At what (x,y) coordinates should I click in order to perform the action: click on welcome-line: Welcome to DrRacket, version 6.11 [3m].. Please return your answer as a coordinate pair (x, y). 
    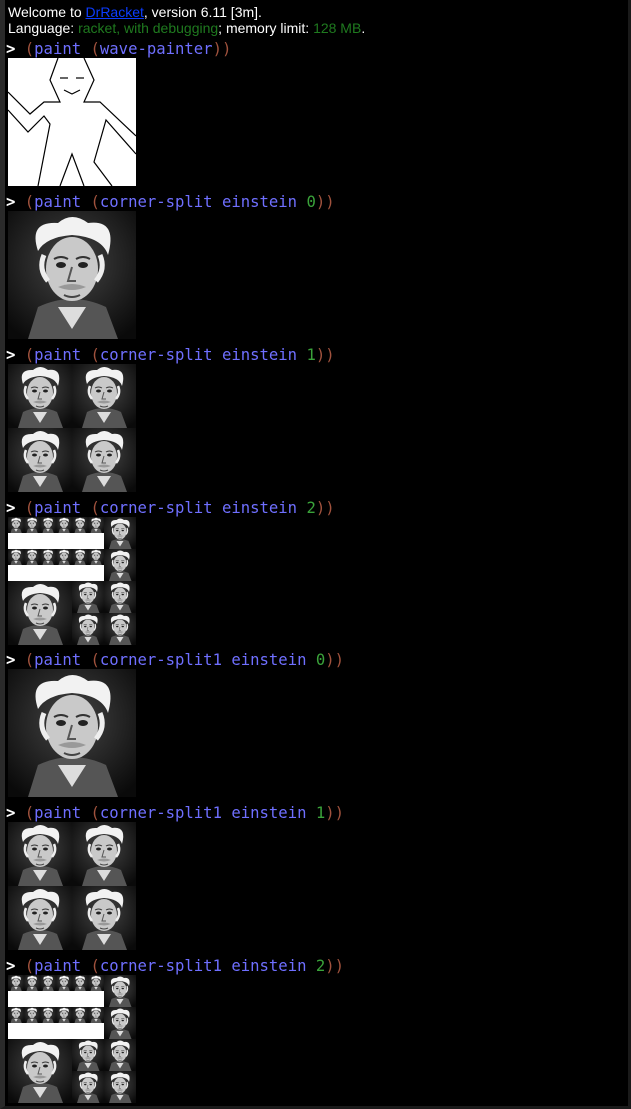
    Looking at the image, I should click on (135, 12).